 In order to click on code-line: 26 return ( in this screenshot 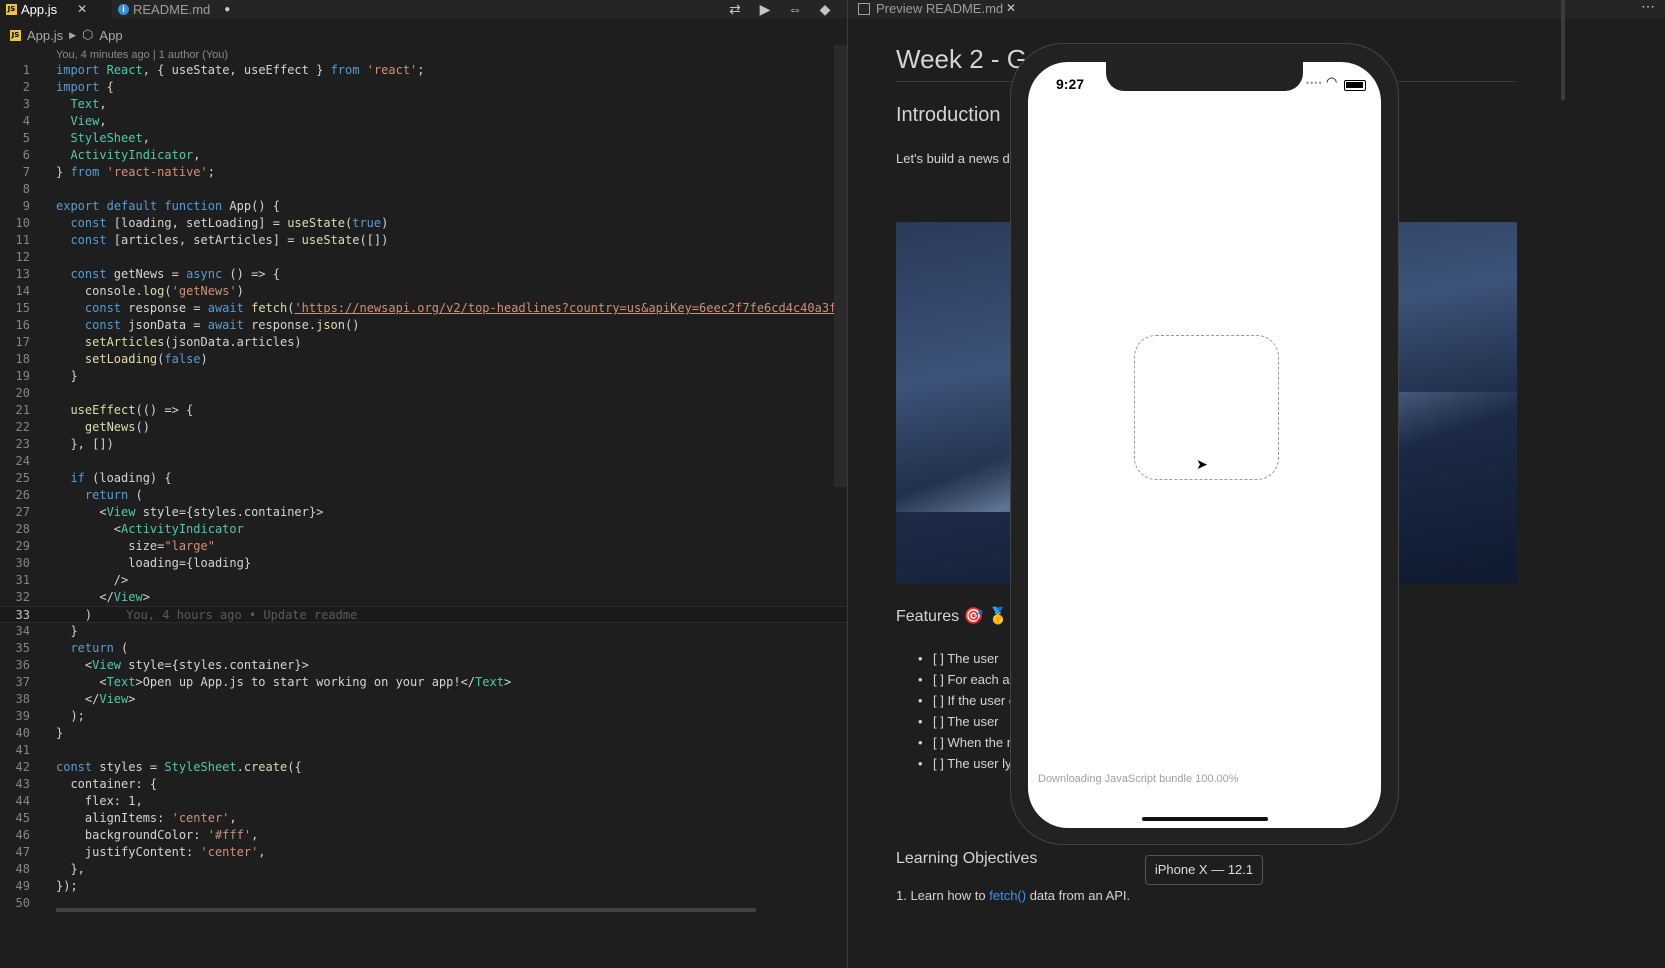, I will do `click(424, 495)`.